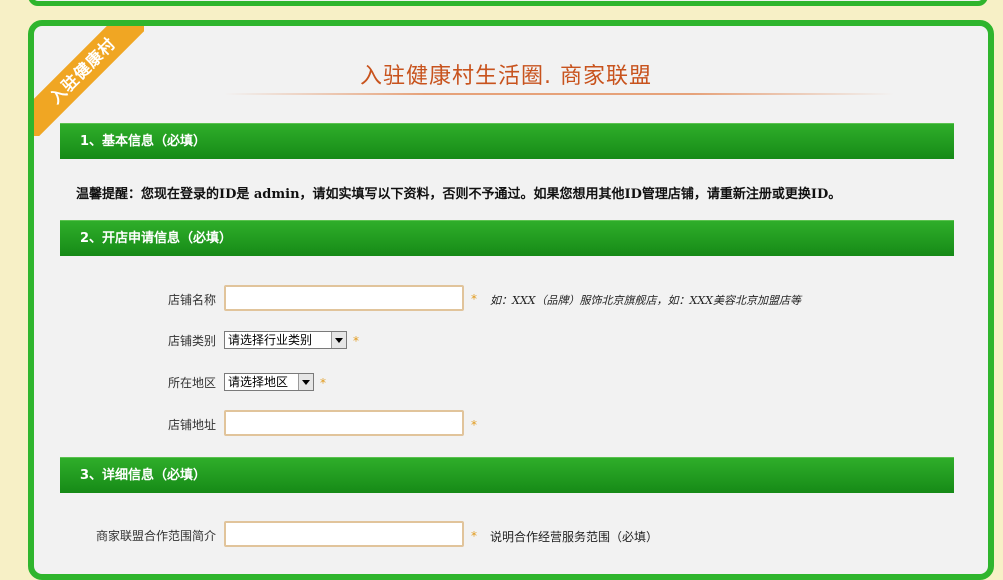 The height and width of the screenshot is (580, 1003). I want to click on title-divider, so click(559, 94).